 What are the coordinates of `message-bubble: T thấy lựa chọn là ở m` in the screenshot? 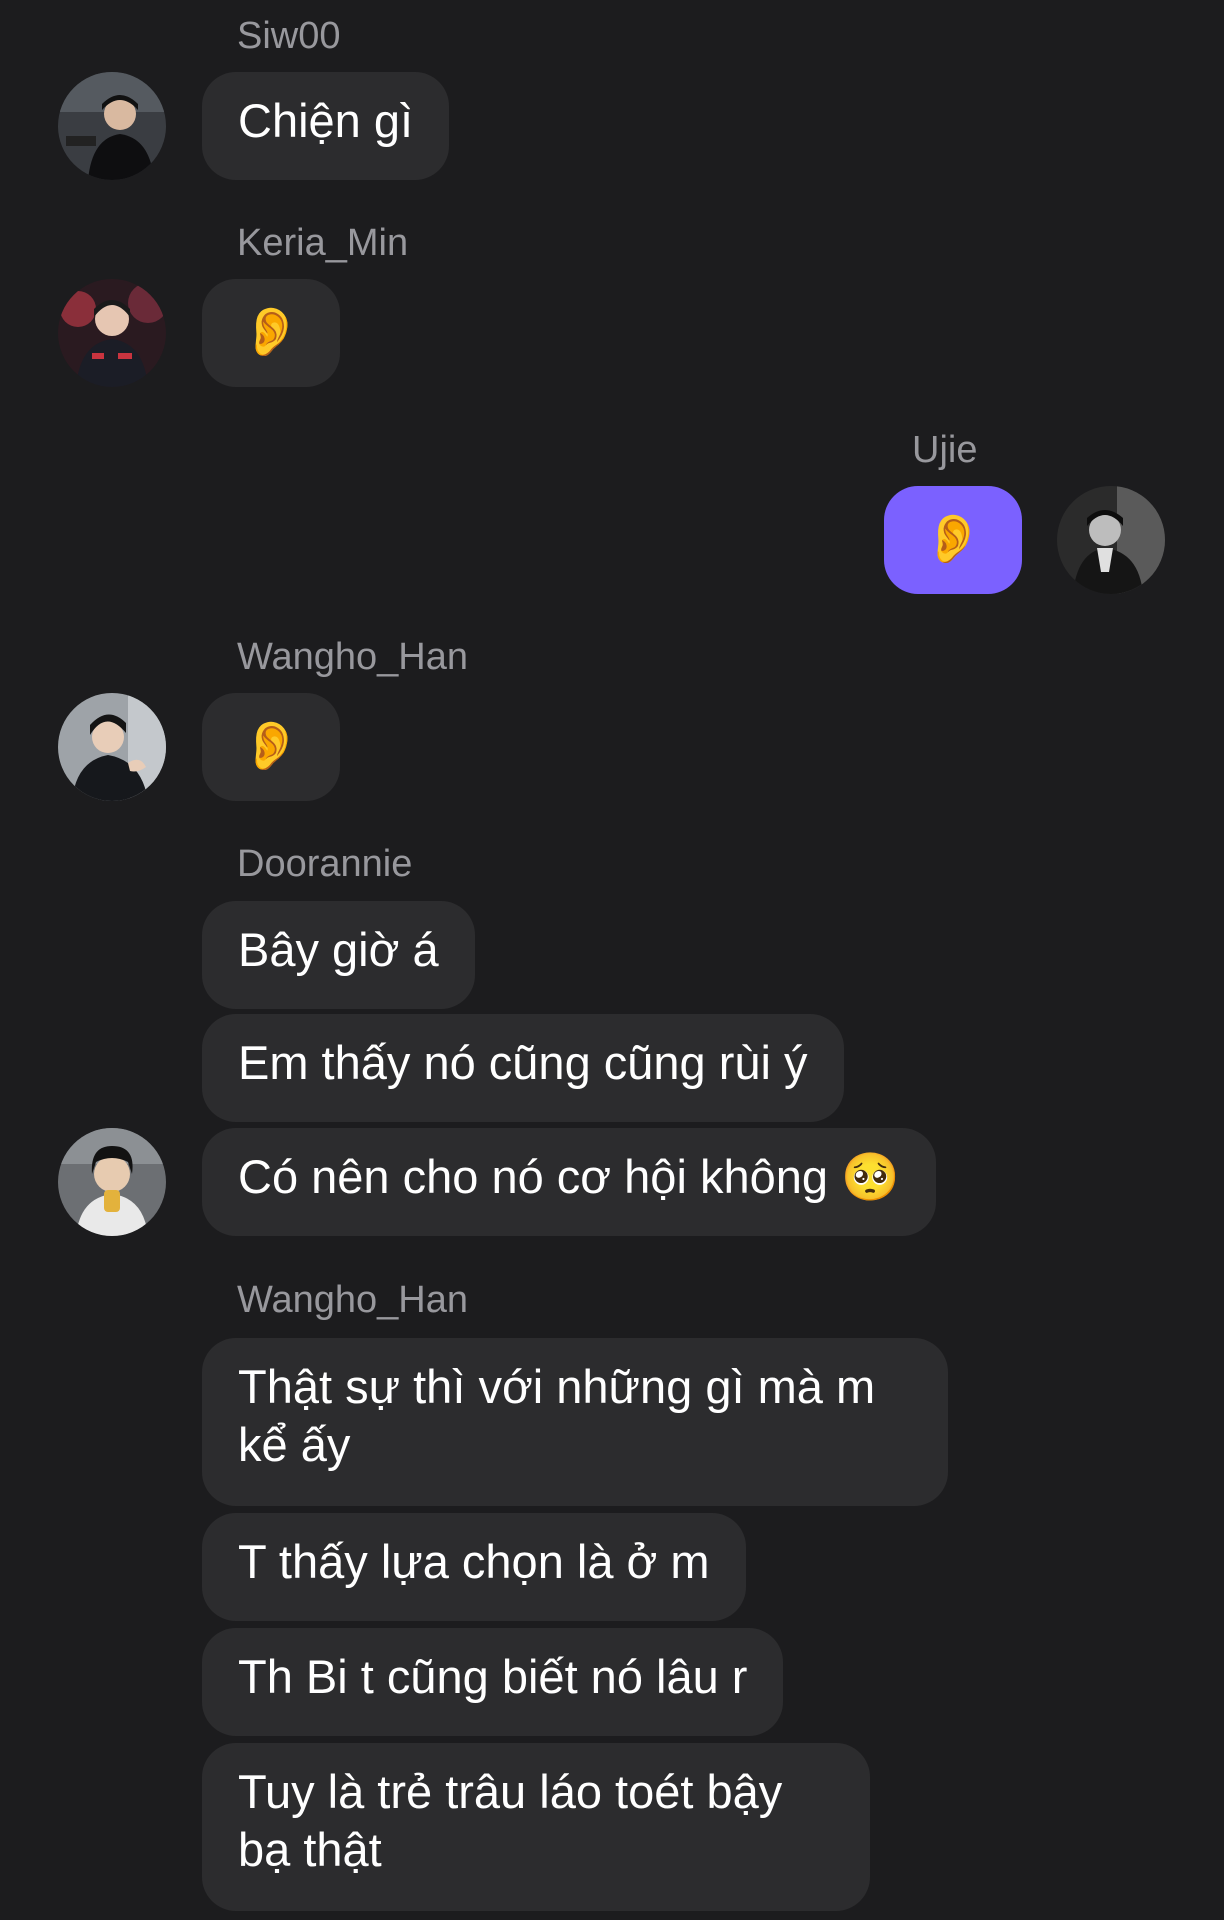 It's located at (474, 1567).